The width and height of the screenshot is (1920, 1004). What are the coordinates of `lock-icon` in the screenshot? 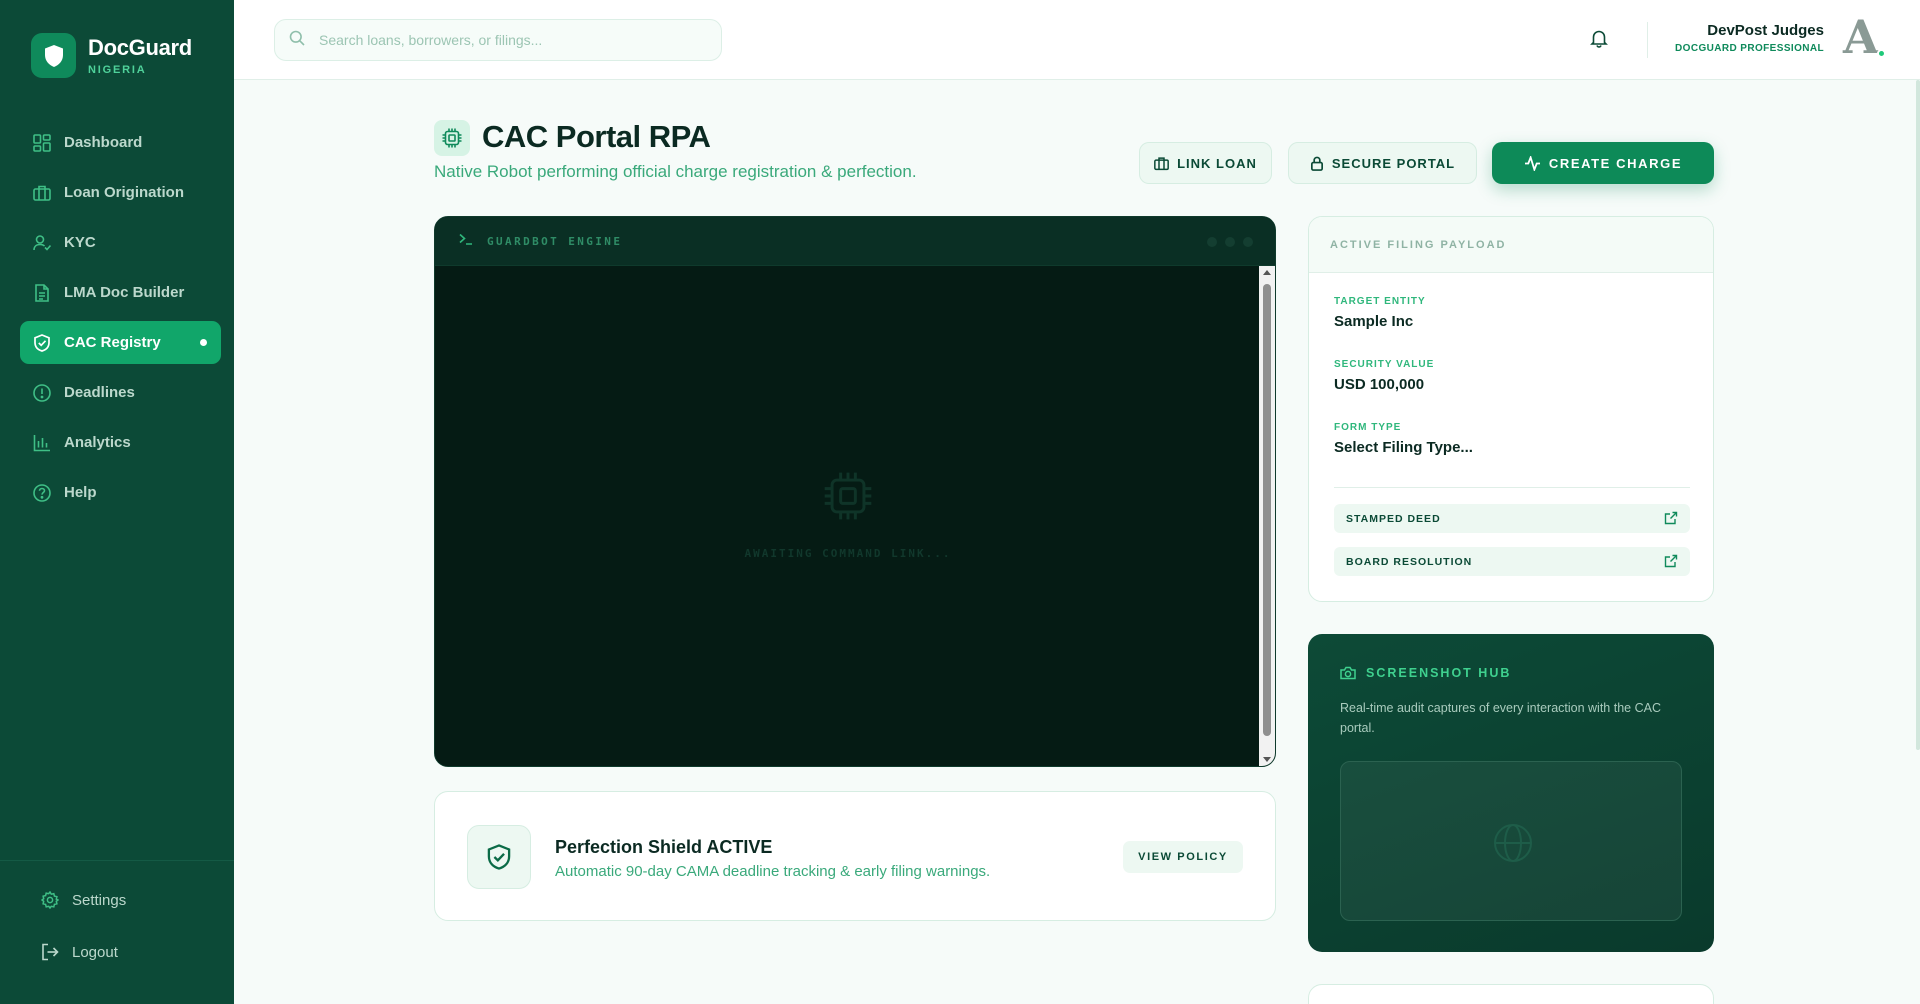 It's located at (1317, 163).